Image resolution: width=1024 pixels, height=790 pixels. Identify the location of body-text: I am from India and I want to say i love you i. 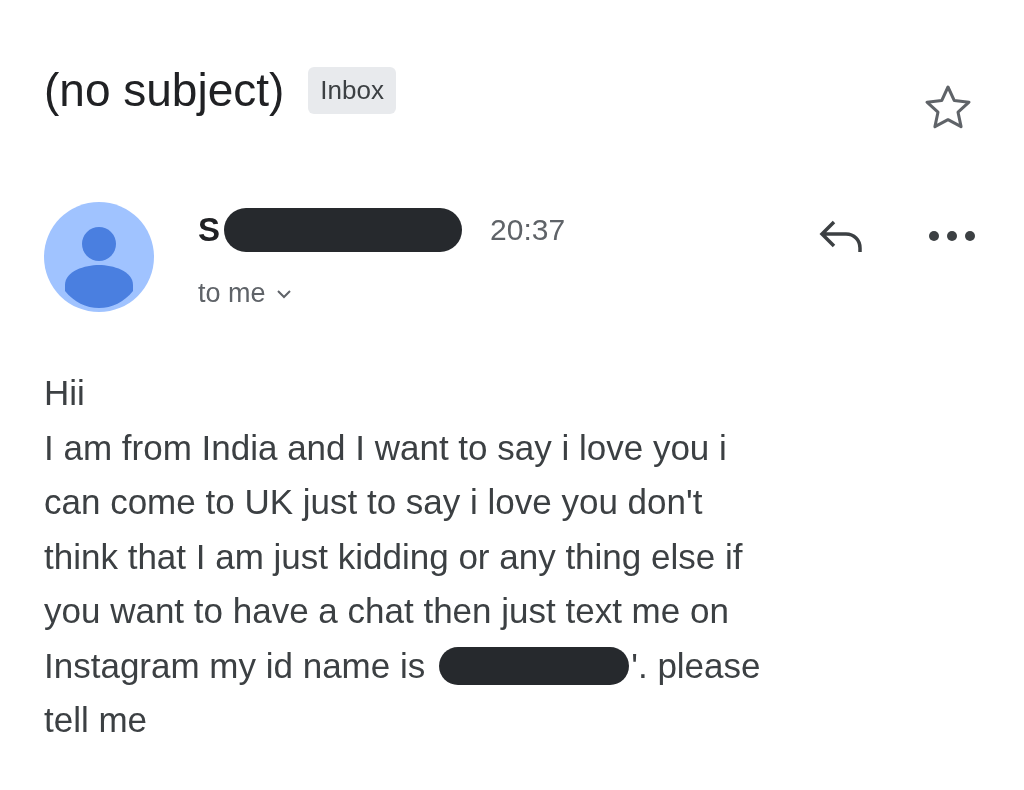
(385, 447).